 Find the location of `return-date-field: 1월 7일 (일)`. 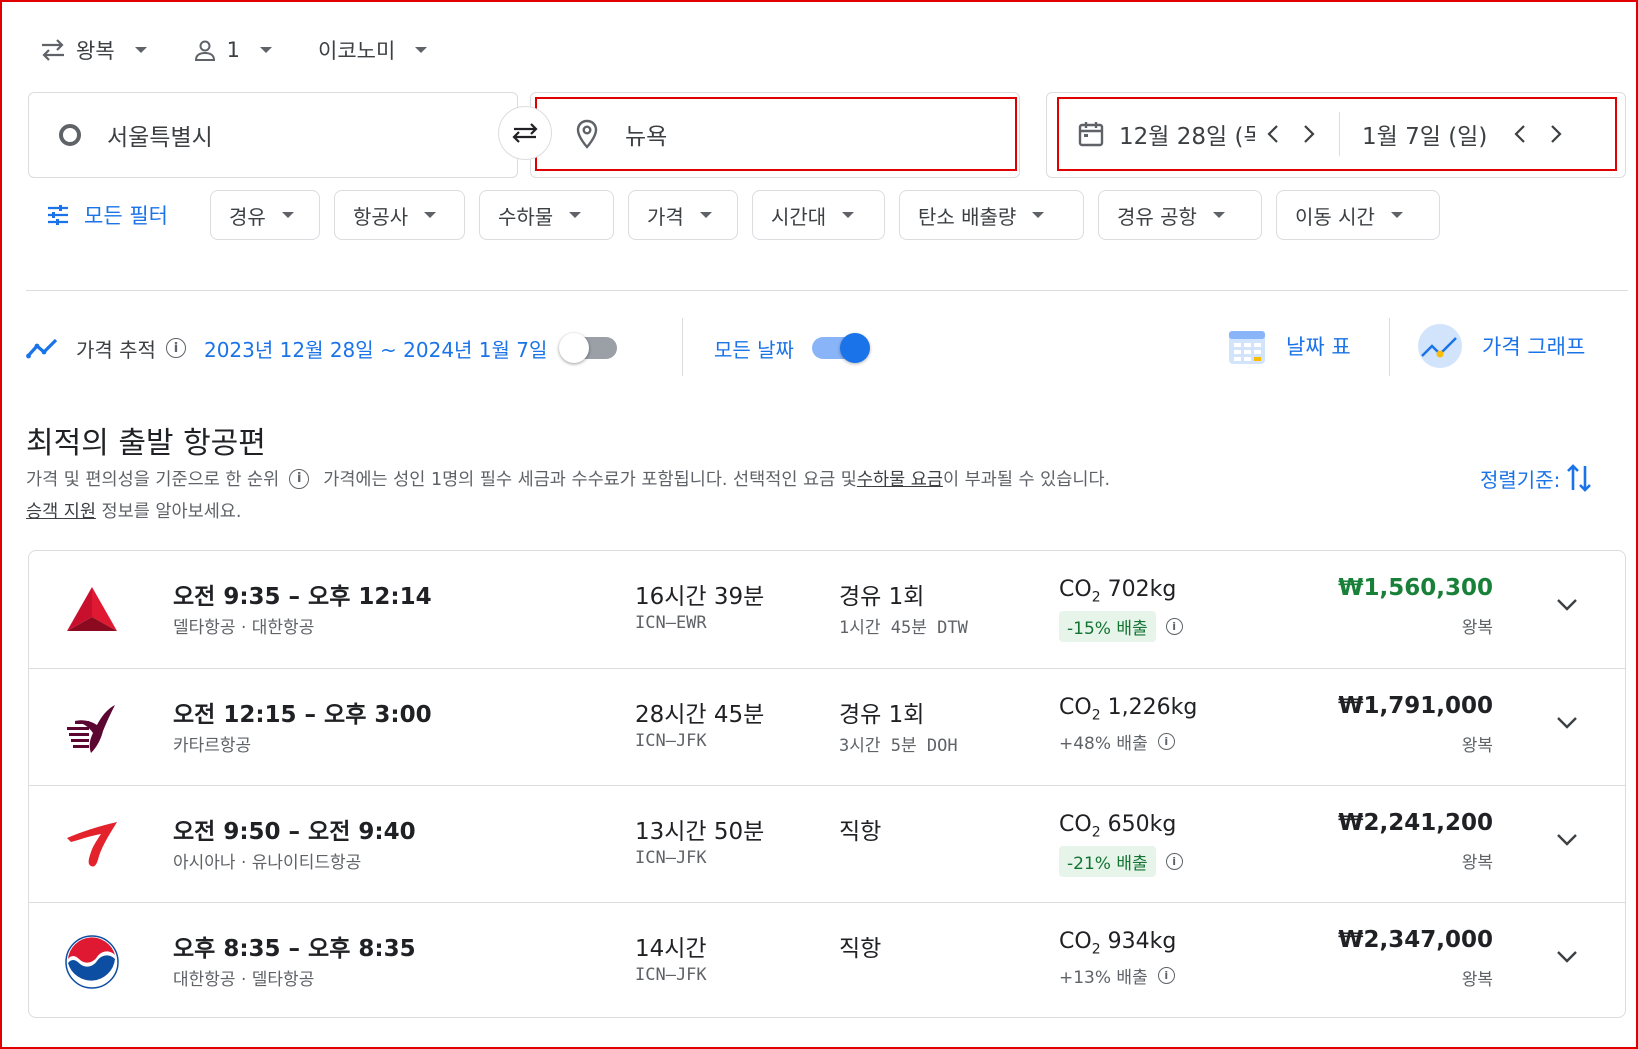

return-date-field: 1월 7일 (일) is located at coordinates (1432, 134).